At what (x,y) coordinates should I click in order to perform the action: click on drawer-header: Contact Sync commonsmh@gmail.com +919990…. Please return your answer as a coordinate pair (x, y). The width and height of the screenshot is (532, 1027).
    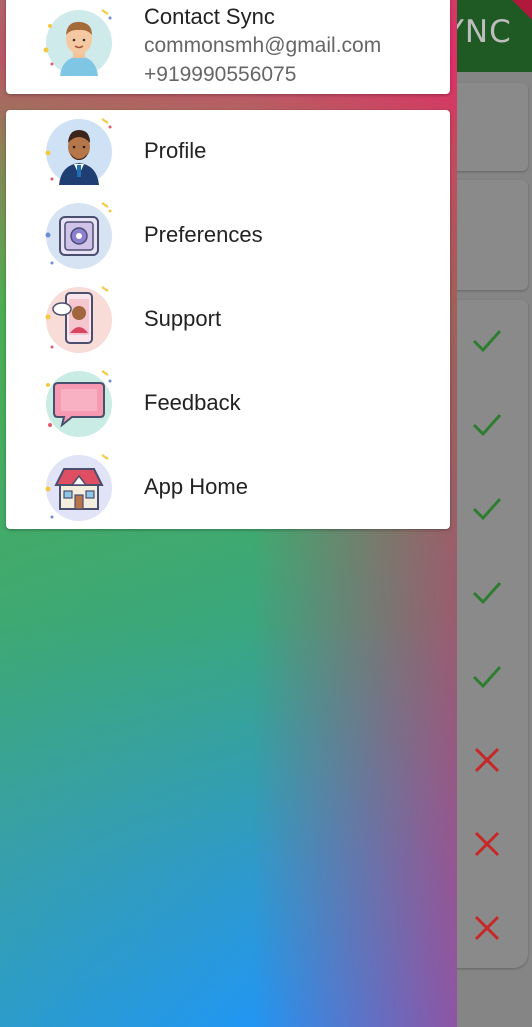
    Looking at the image, I should click on (228, 47).